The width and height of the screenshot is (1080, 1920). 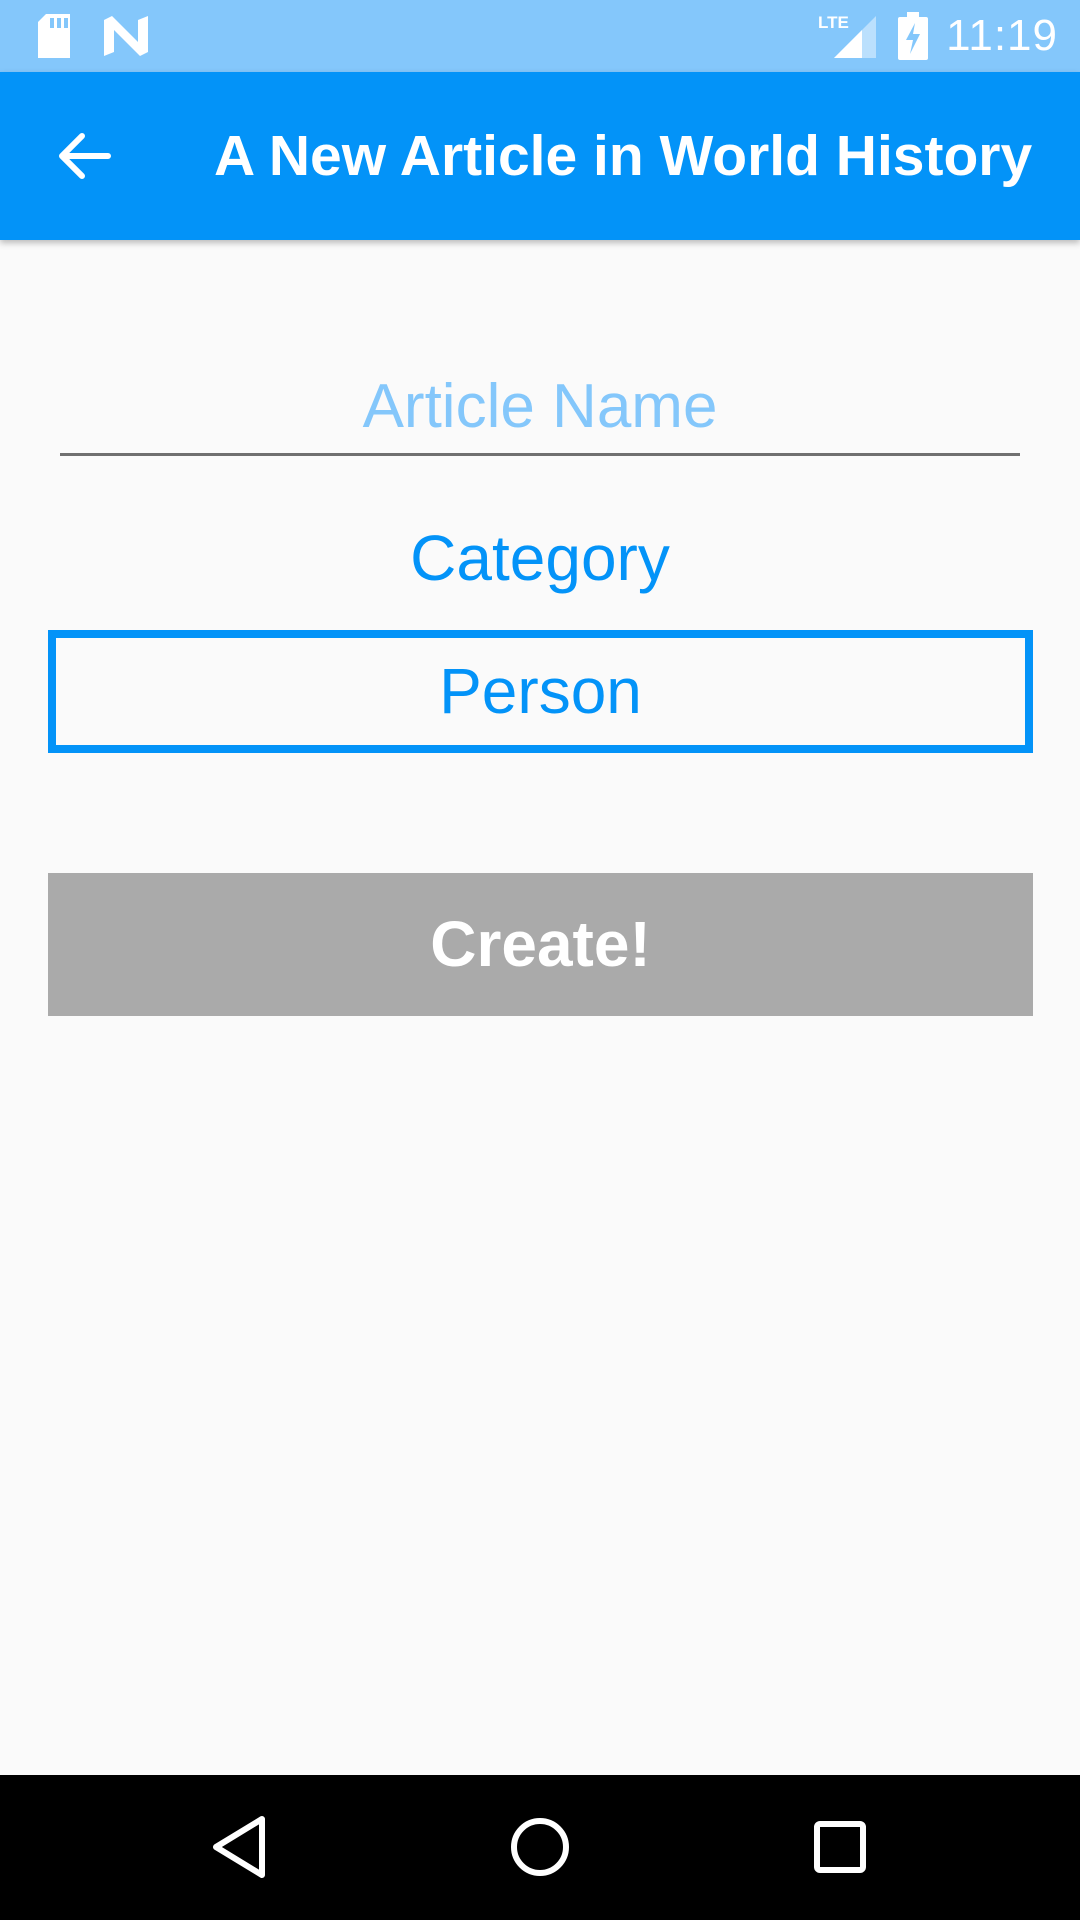 I want to click on n-notification-icon, so click(x=126, y=36).